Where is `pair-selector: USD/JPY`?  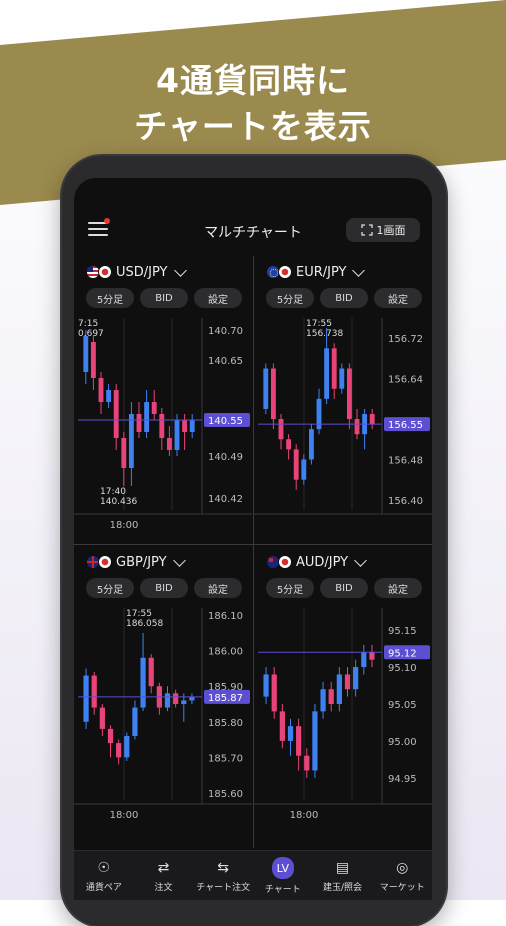
pair-selector: USD/JPY is located at coordinates (136, 272).